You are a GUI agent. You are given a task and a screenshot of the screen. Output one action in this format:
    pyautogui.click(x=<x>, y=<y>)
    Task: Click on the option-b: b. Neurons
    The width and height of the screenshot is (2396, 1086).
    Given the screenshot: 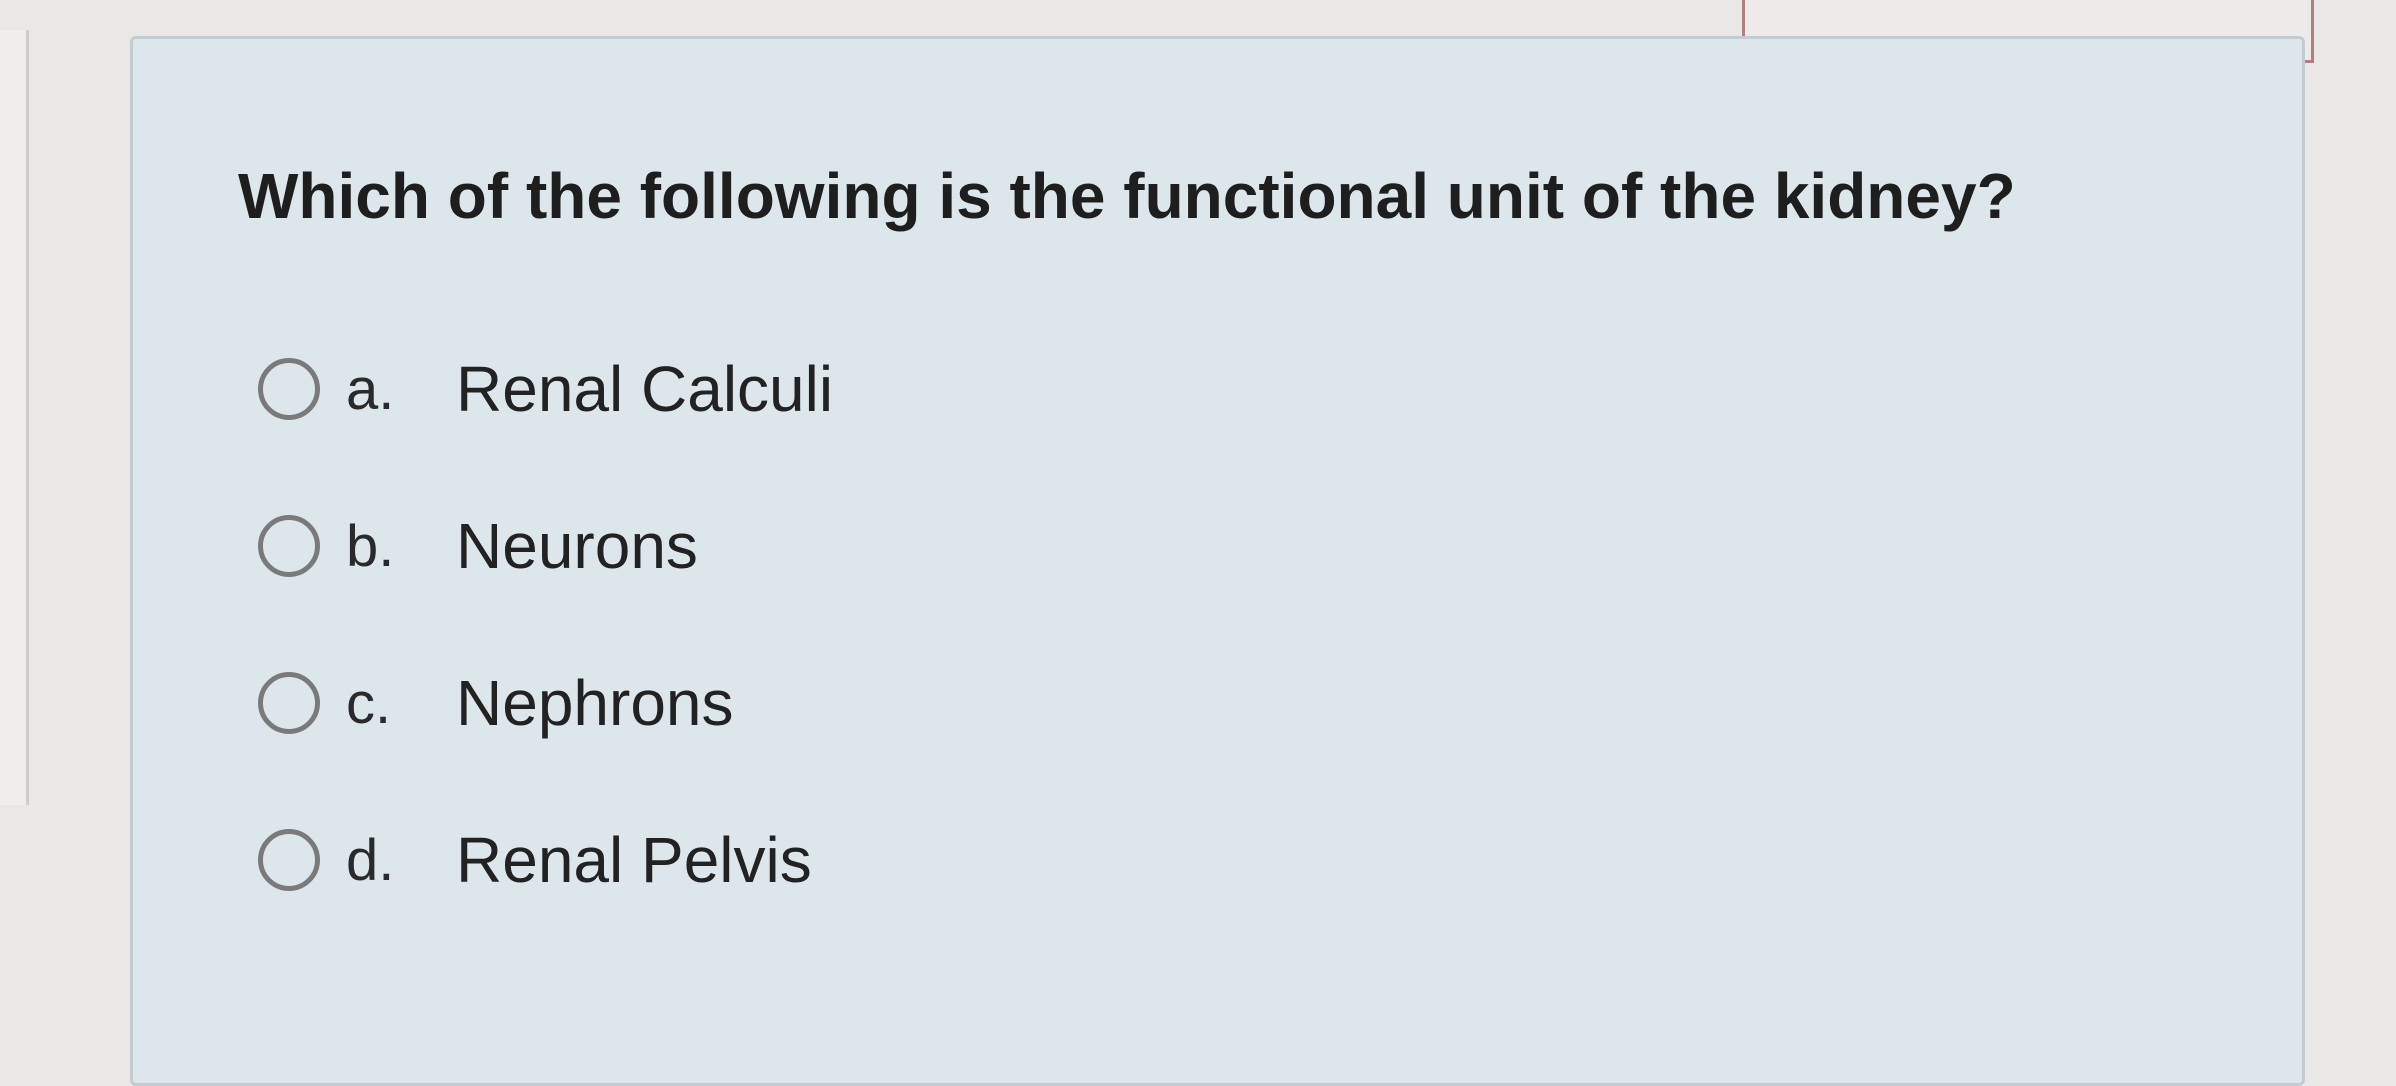 What is the action you would take?
    pyautogui.click(x=545, y=546)
    